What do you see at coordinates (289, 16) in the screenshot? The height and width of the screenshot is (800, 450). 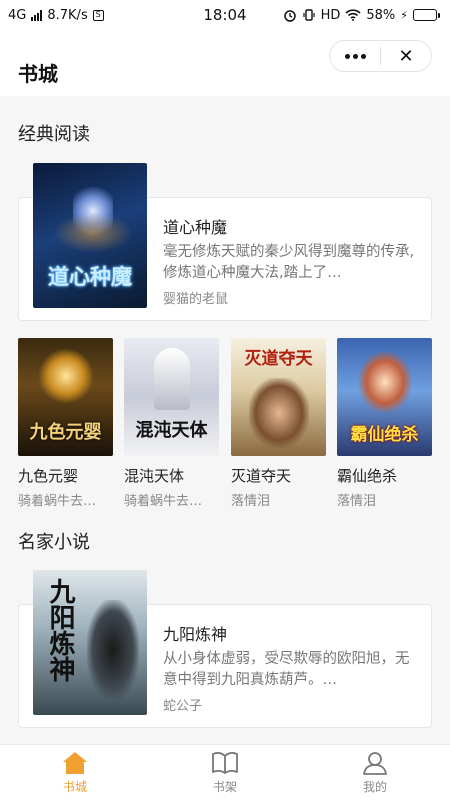 I see `alarm-icon` at bounding box center [289, 16].